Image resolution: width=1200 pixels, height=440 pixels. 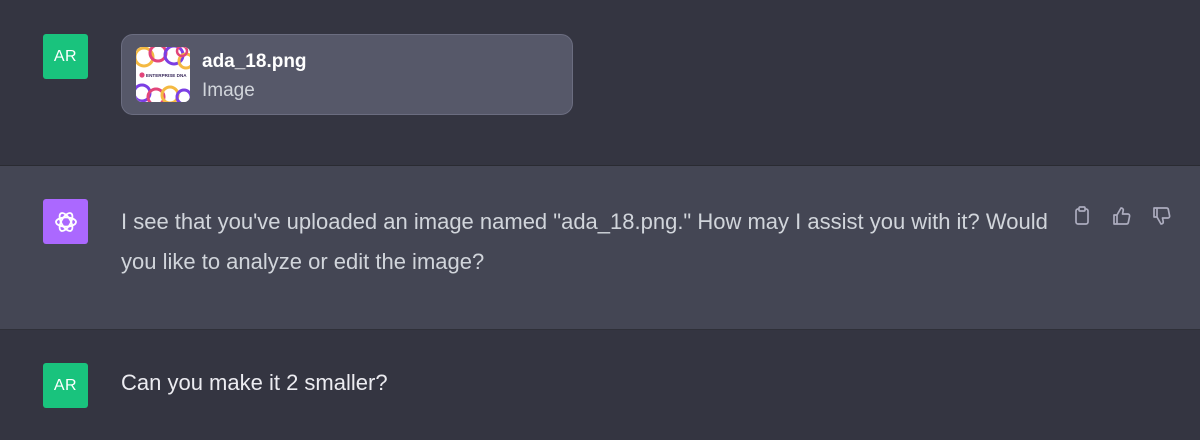 I want to click on thumbs-up-button, so click(x=1122, y=216).